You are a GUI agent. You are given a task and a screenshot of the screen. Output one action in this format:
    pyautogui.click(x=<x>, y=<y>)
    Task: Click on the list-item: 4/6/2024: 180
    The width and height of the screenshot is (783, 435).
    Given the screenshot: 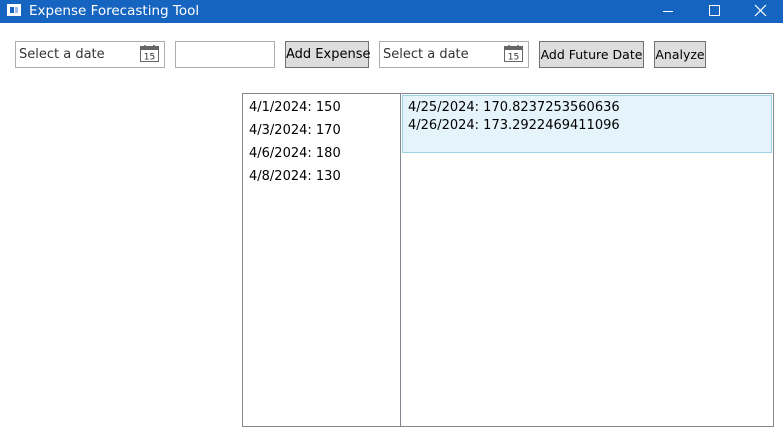 What is the action you would take?
    pyautogui.click(x=295, y=154)
    